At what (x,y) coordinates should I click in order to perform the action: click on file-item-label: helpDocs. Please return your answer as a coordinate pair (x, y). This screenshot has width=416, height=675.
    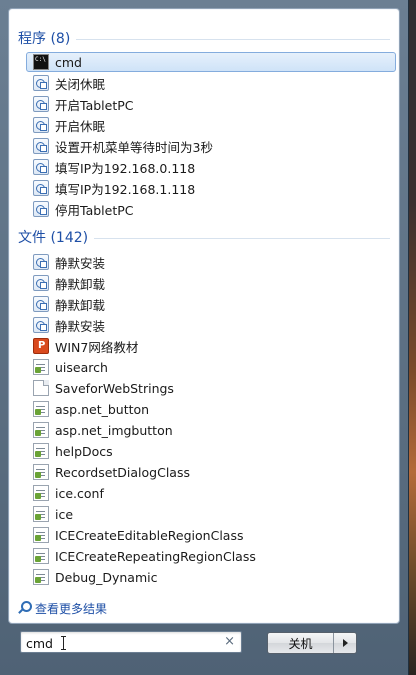
    Looking at the image, I should click on (84, 451).